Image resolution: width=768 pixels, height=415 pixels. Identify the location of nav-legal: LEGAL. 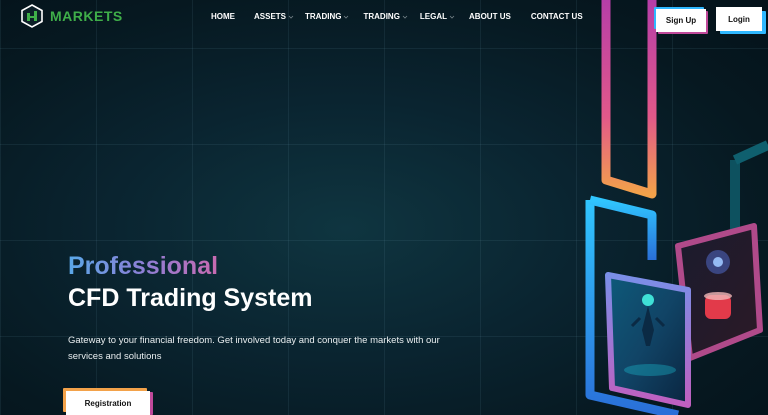
(437, 16).